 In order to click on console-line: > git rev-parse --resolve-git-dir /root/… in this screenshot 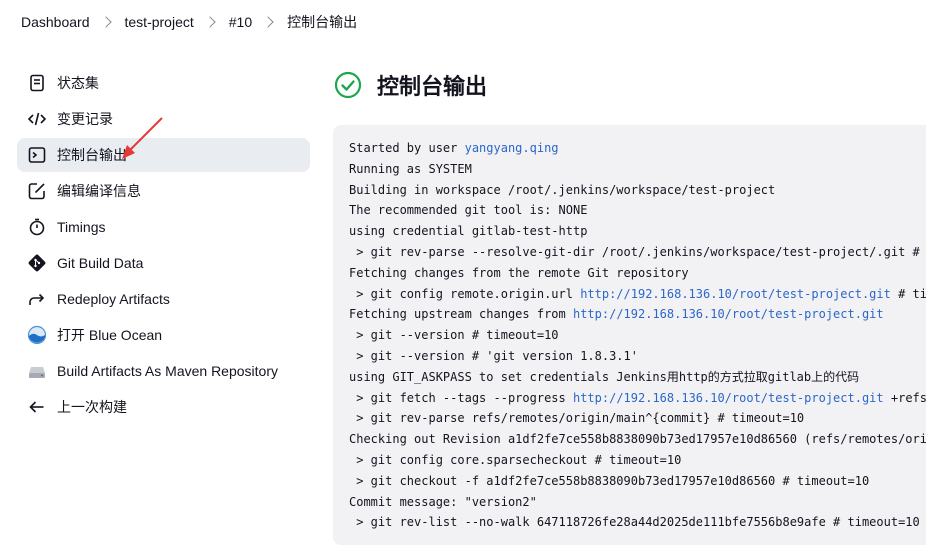, I will do `click(637, 252)`.